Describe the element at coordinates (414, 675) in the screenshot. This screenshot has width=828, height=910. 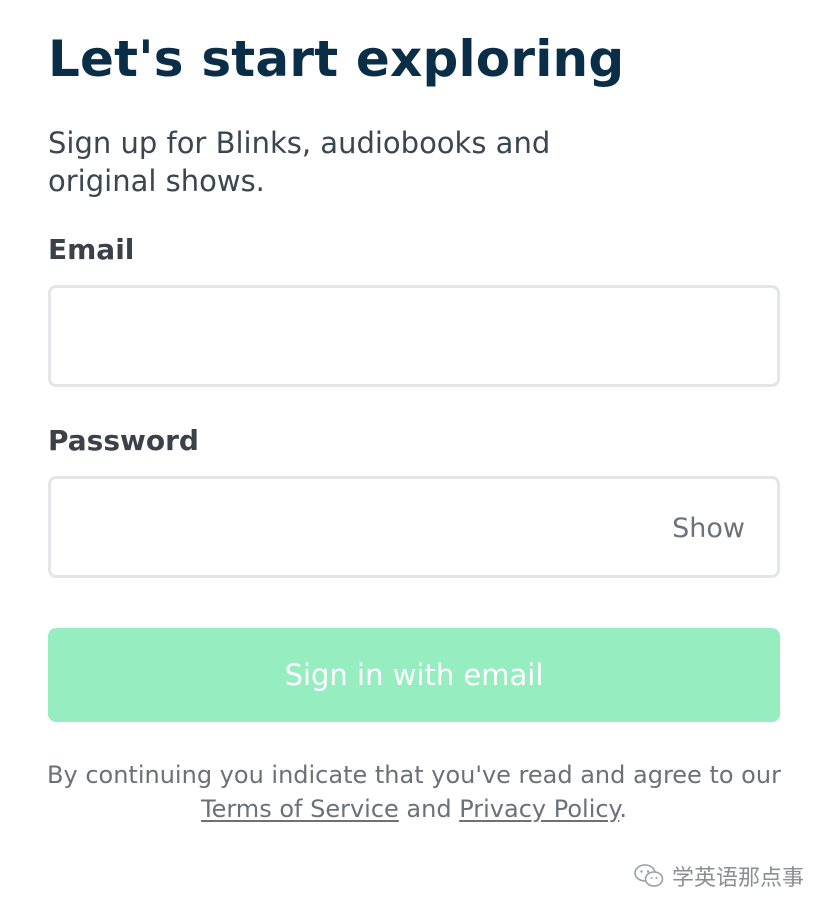
I see `sign-in-with-email-button: Sign in with email` at that location.